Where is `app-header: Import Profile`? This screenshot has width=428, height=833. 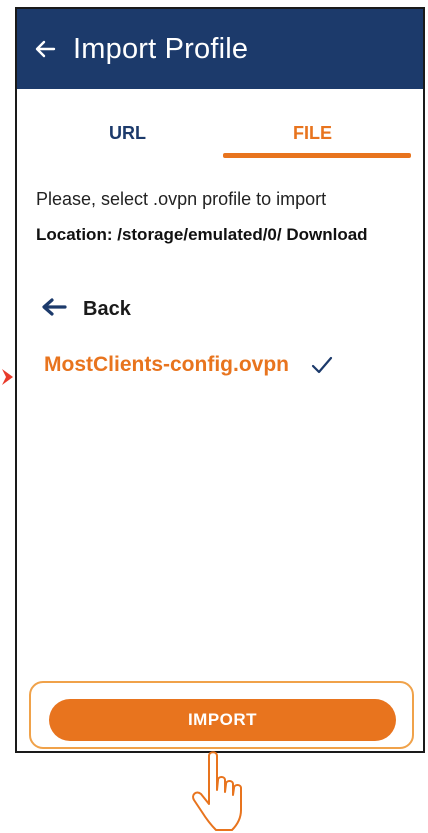
app-header: Import Profile is located at coordinates (220, 49).